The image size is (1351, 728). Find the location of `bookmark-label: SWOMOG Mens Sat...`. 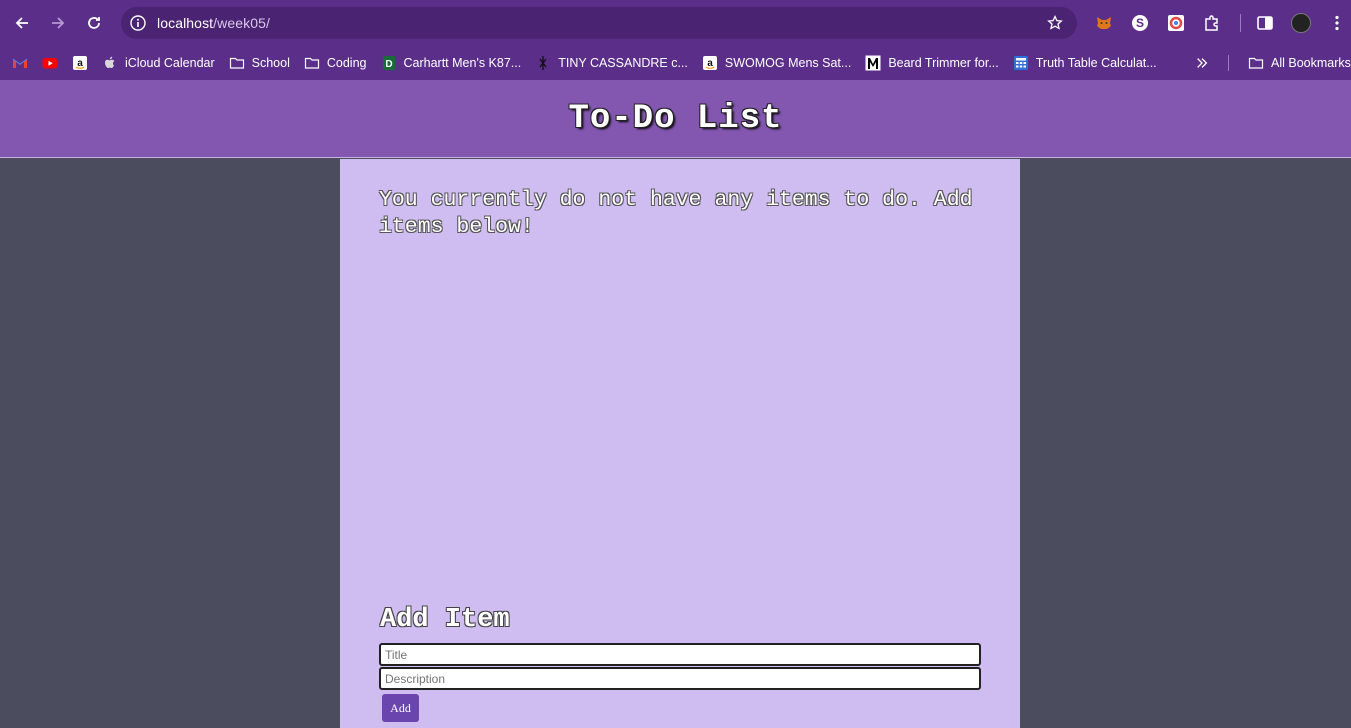

bookmark-label: SWOMOG Mens Sat... is located at coordinates (788, 63).